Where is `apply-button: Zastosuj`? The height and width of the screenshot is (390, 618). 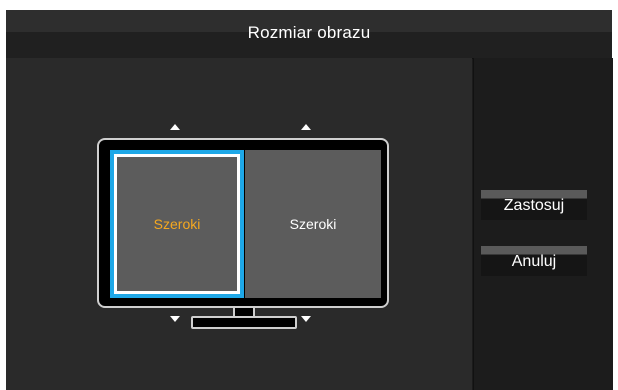 apply-button: Zastosuj is located at coordinates (534, 205).